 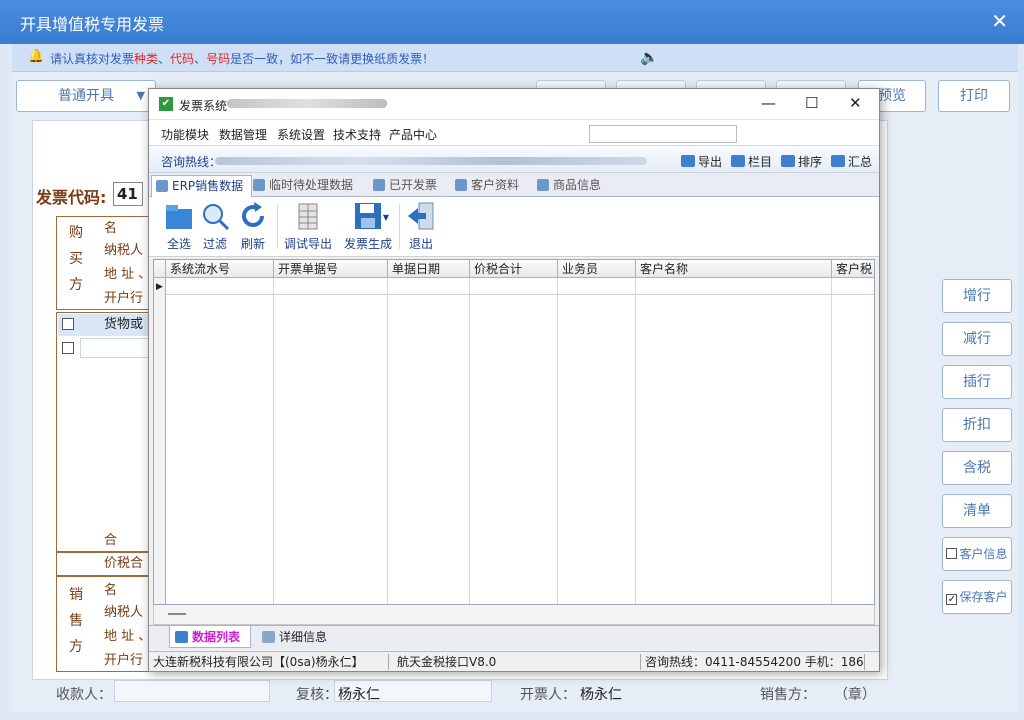 I want to click on invoice-generate-button: ▼ 发票生成, so click(x=368, y=226).